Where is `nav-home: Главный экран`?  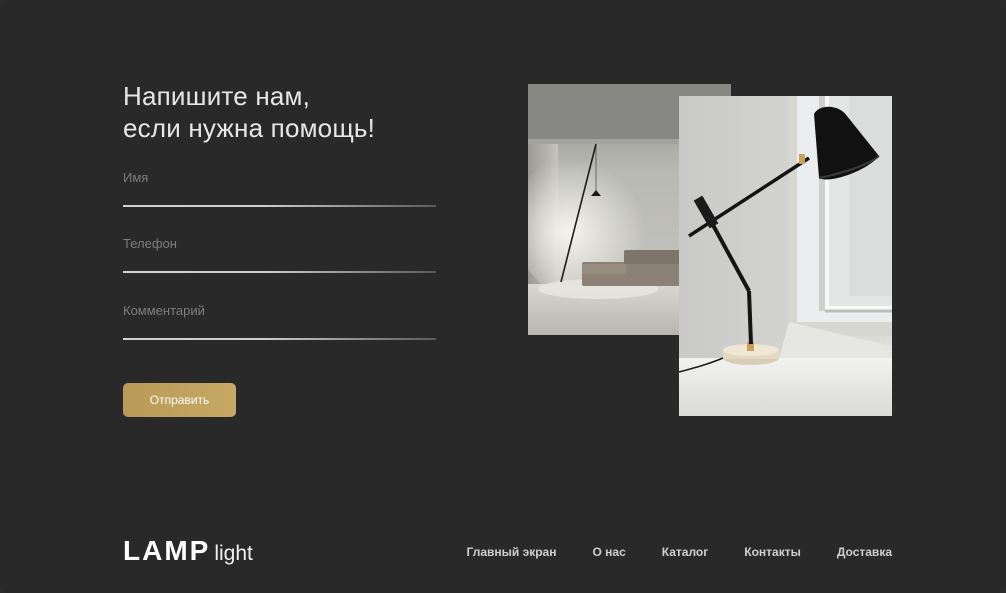 nav-home: Главный экран is located at coordinates (512, 552).